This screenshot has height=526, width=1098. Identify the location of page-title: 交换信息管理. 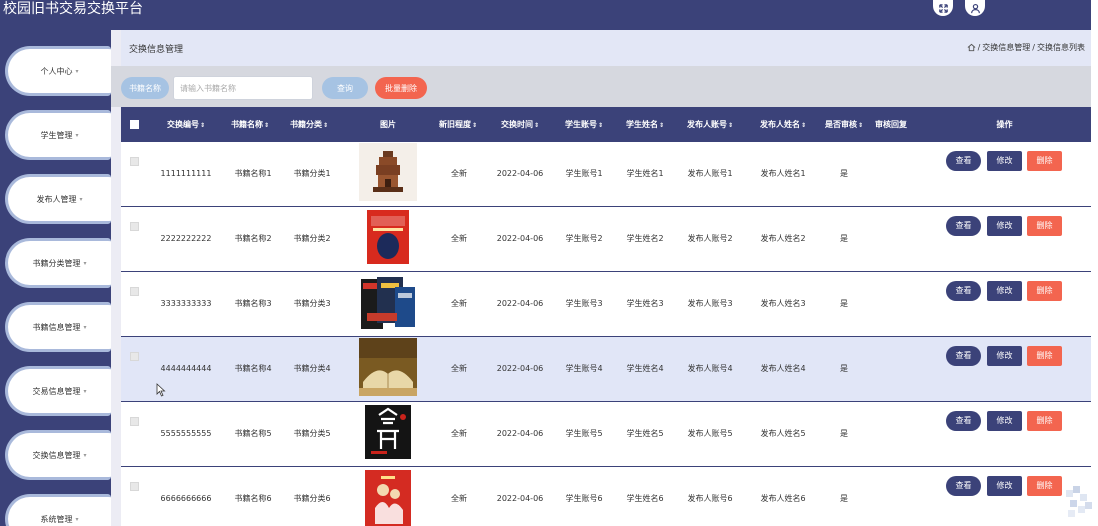
(156, 50).